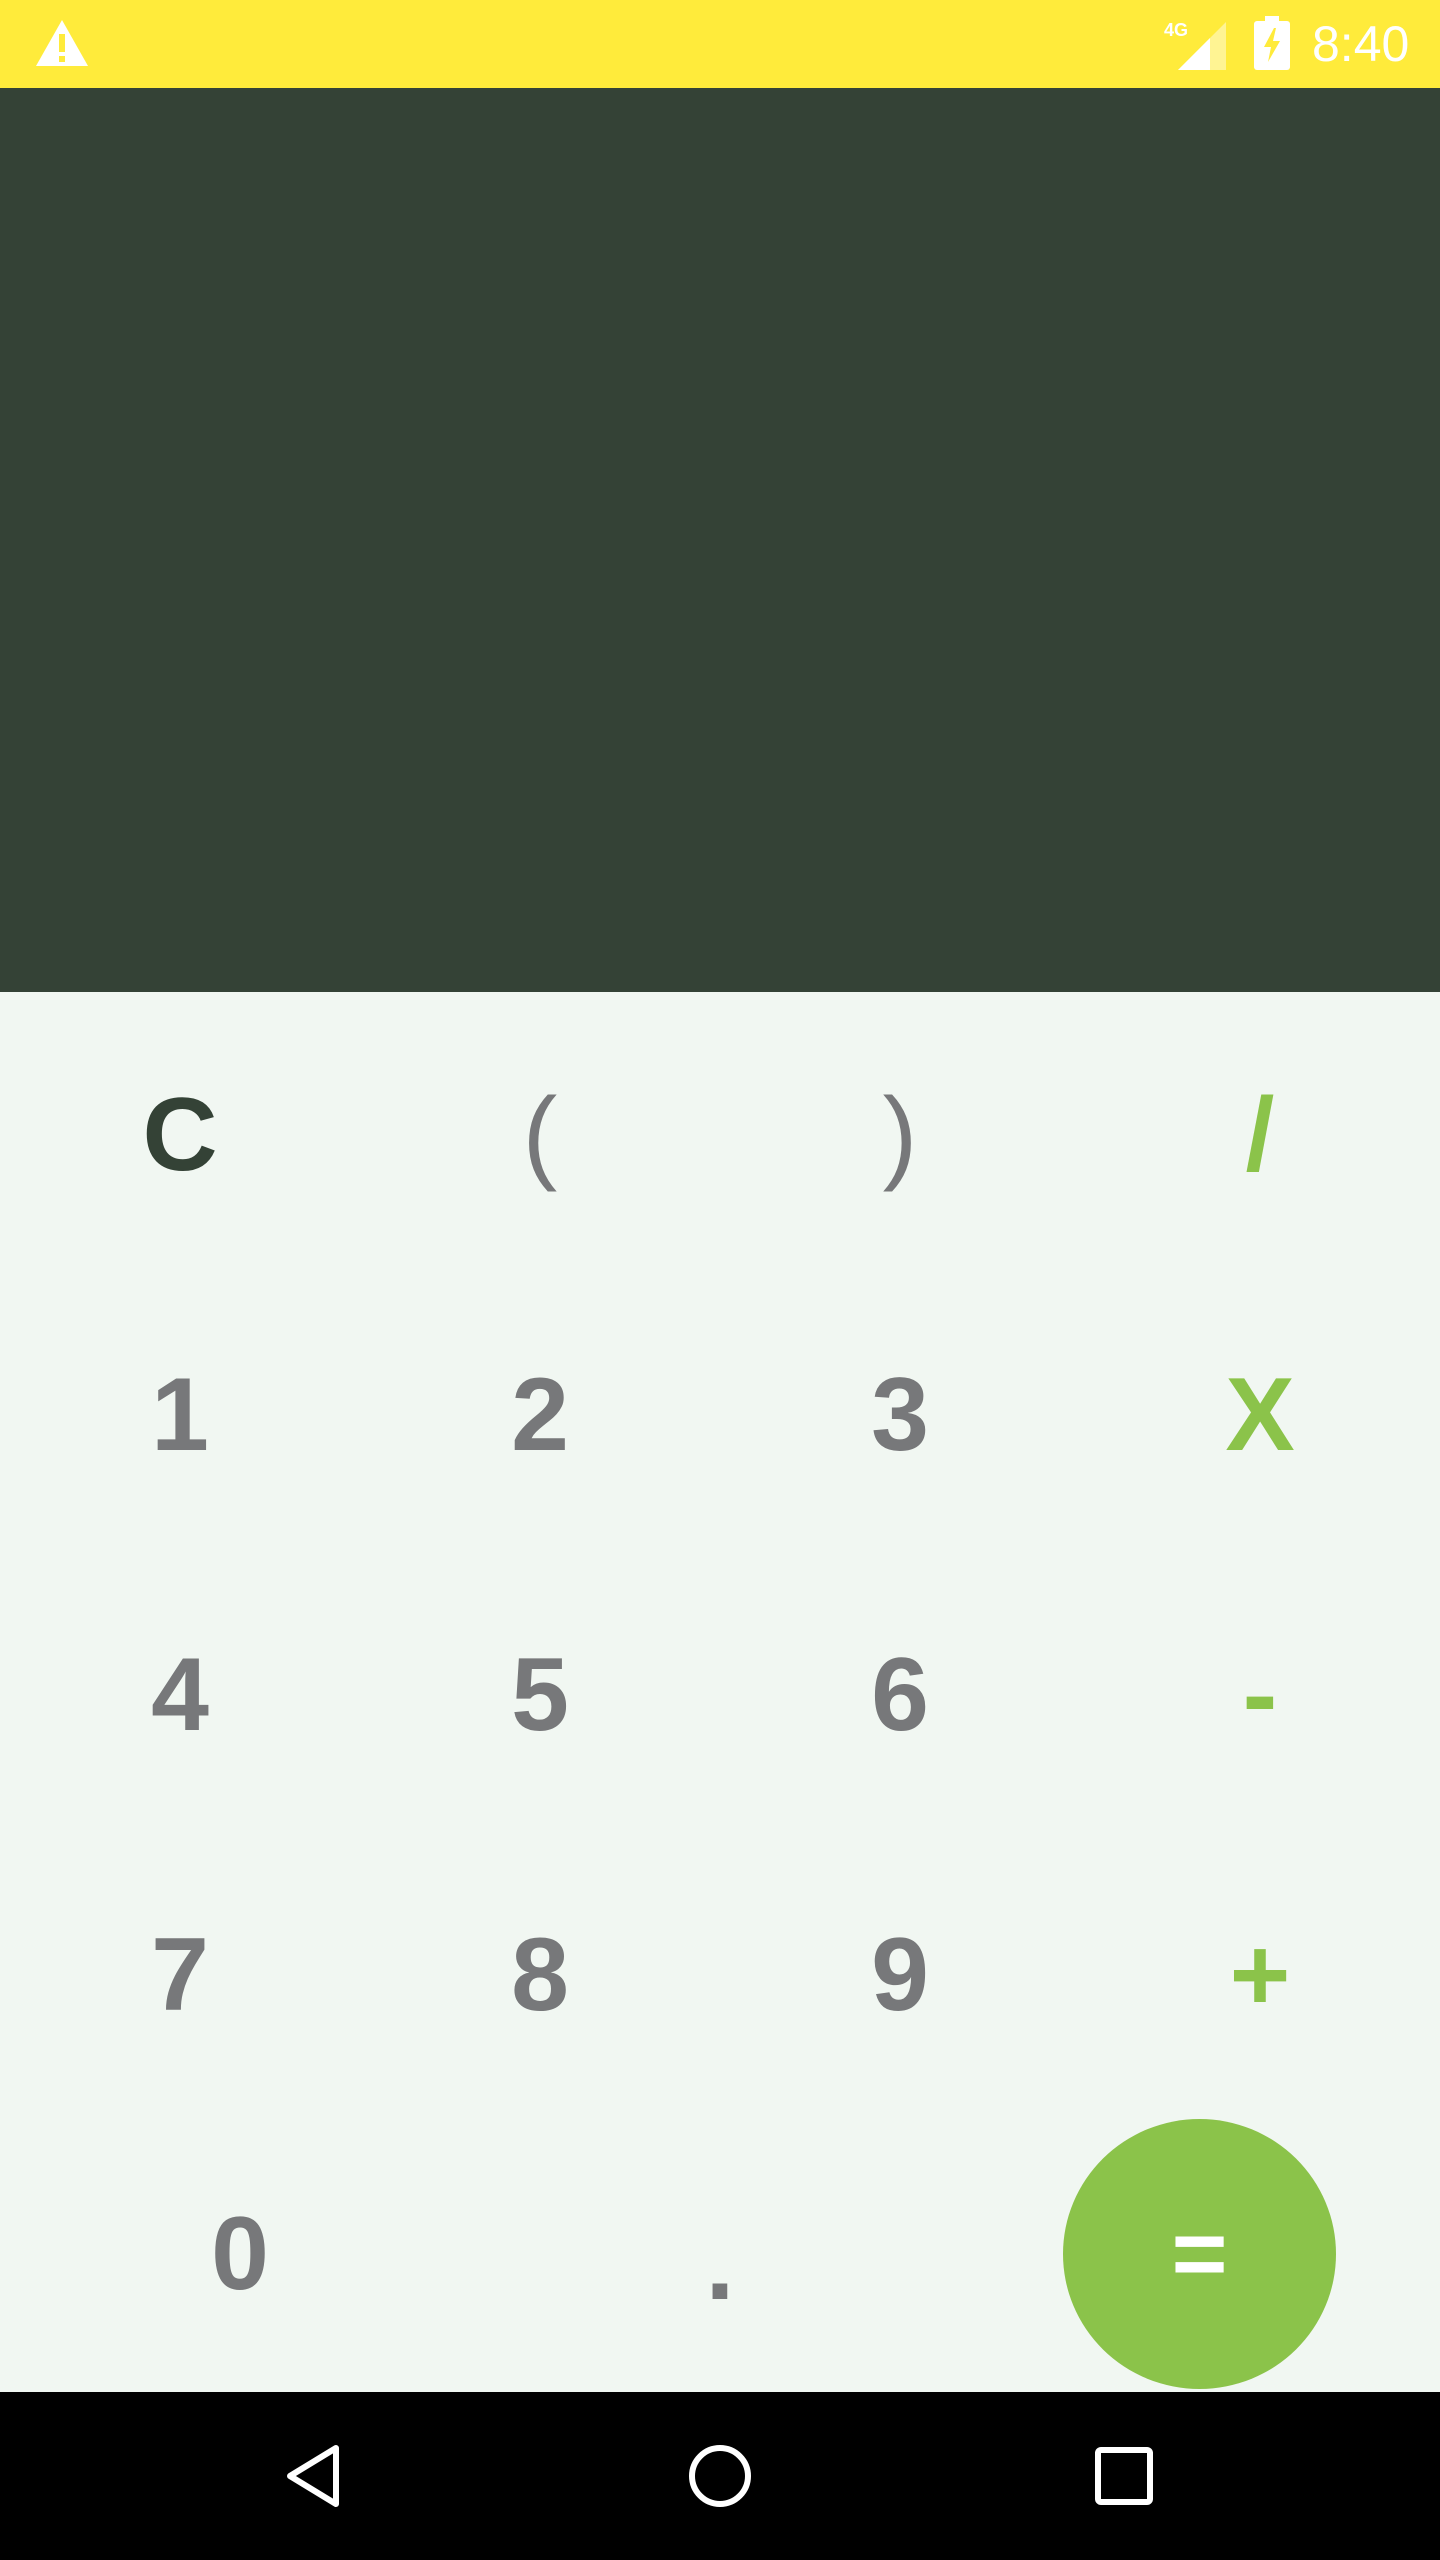 The height and width of the screenshot is (2560, 1440). Describe the element at coordinates (1272, 43) in the screenshot. I see `battery-charging-icon` at that location.